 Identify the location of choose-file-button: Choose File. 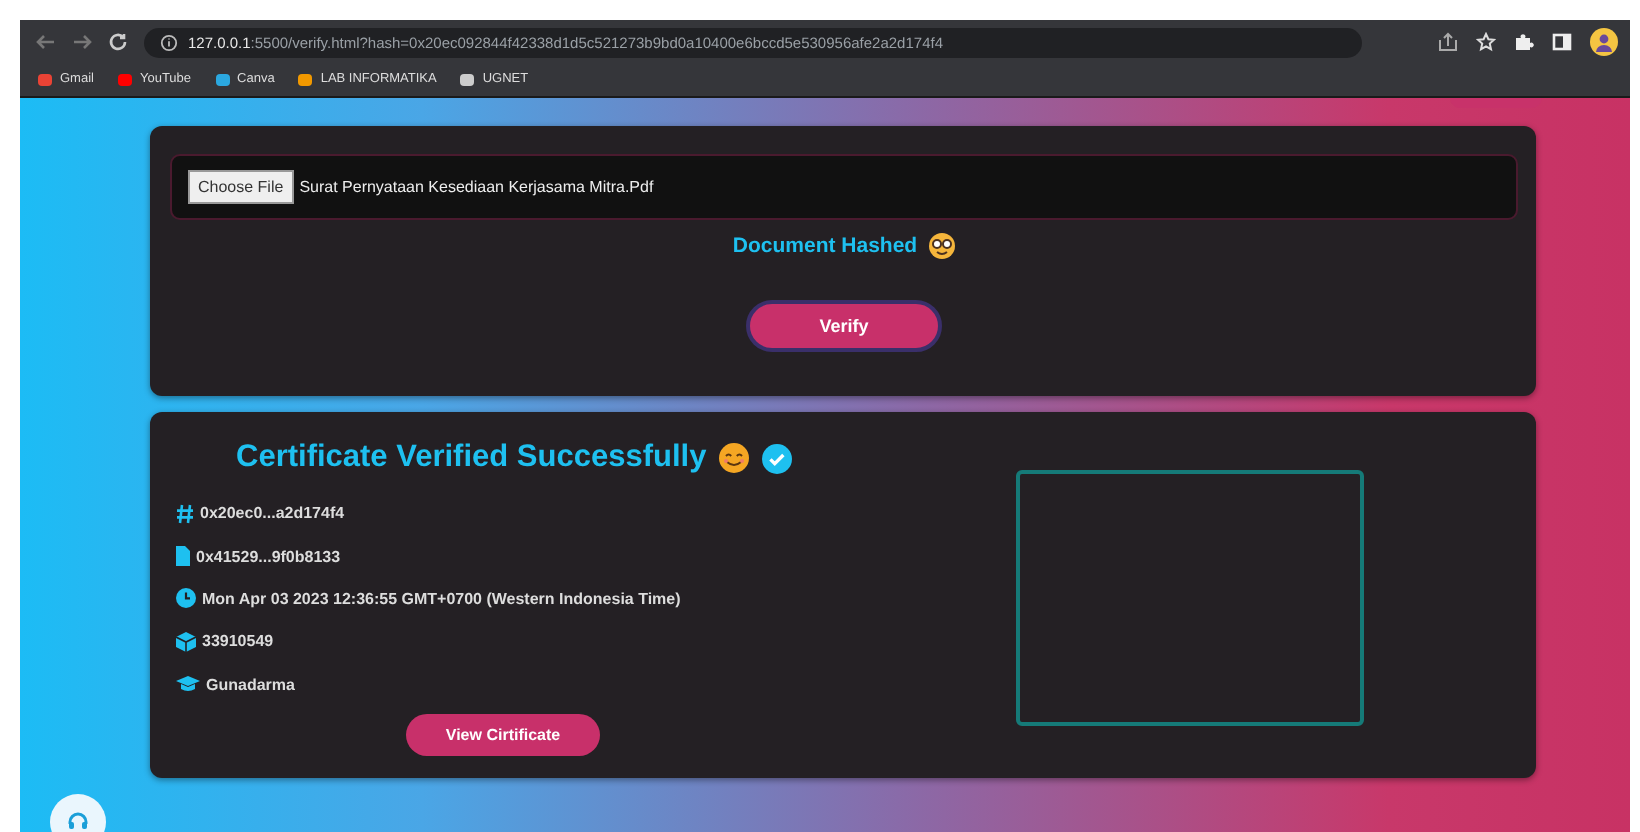
(241, 187).